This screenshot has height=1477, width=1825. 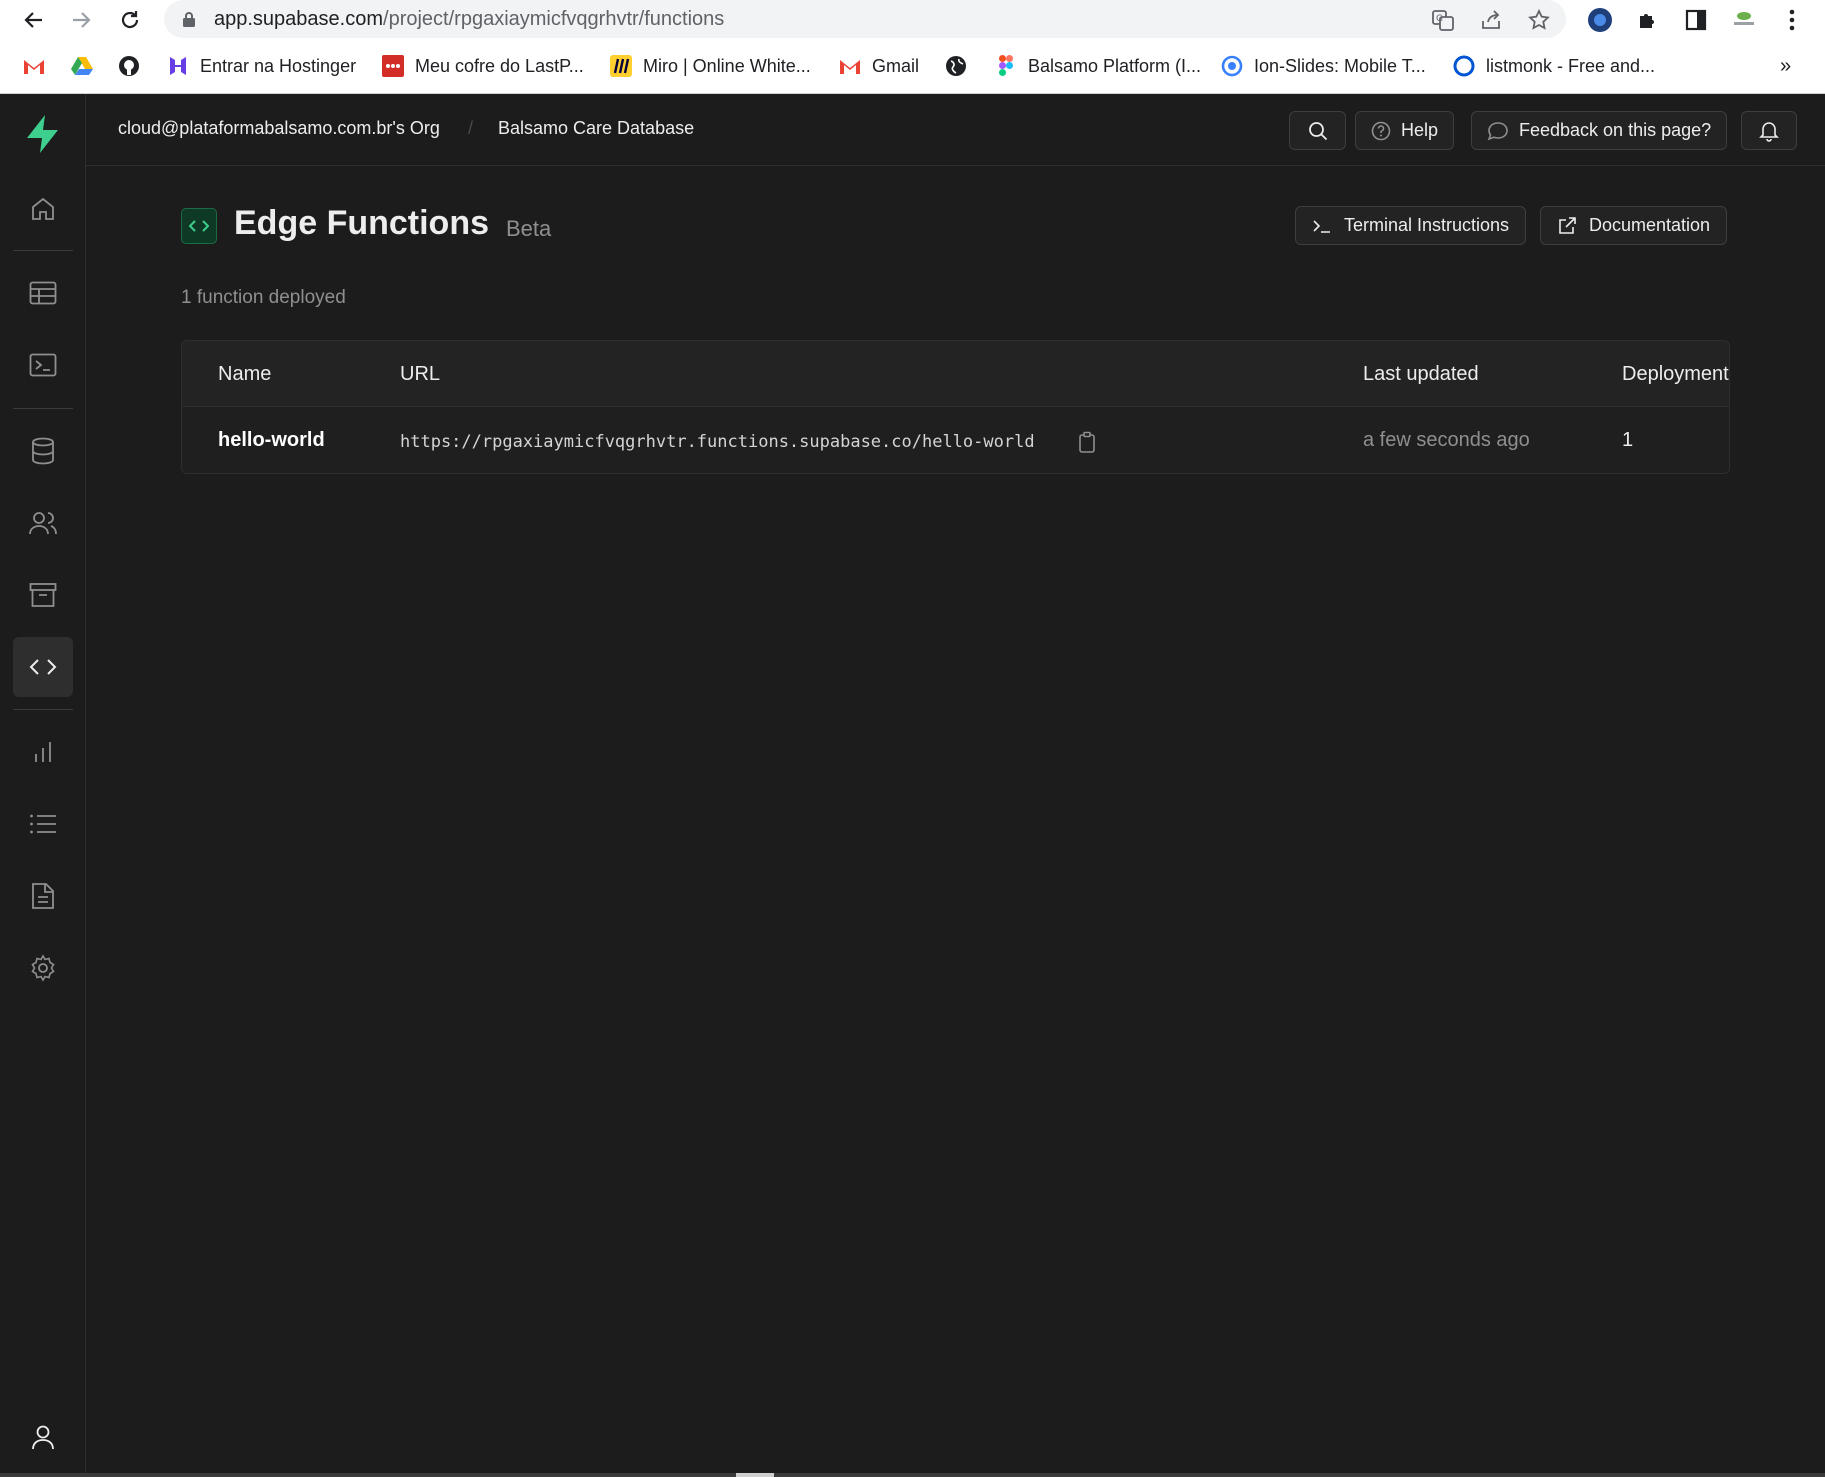 What do you see at coordinates (263, 297) in the screenshot?
I see `functions-count: 1 function deployed` at bounding box center [263, 297].